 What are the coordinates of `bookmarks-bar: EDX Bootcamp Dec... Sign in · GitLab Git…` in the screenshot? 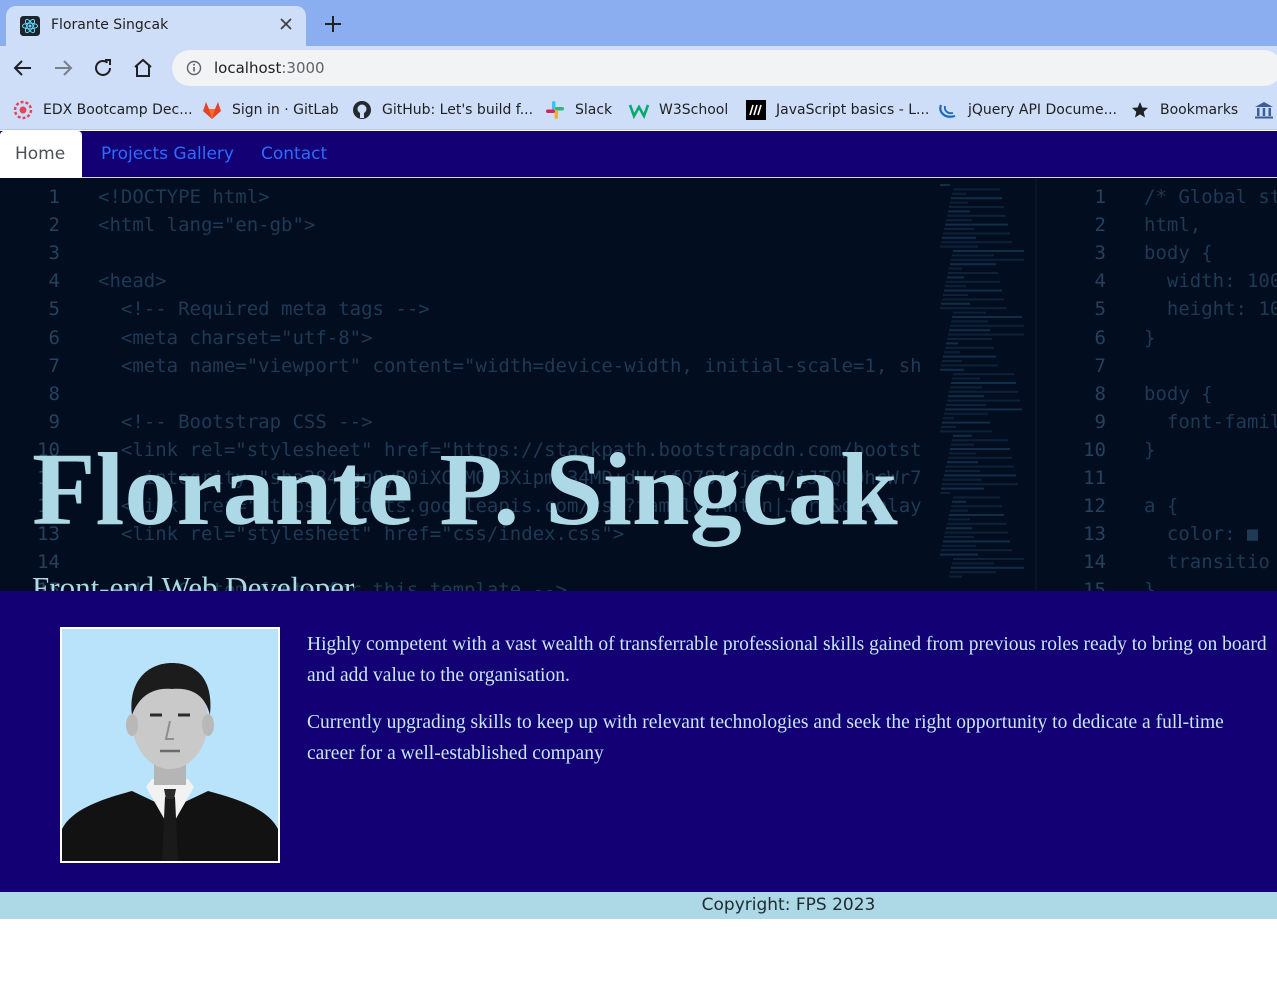 It's located at (638, 110).